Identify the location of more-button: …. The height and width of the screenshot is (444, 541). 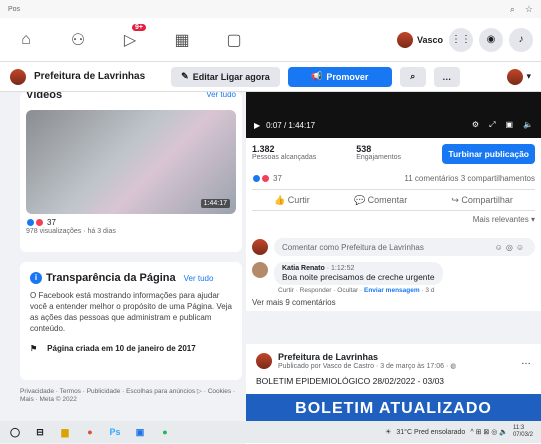
(446, 76).